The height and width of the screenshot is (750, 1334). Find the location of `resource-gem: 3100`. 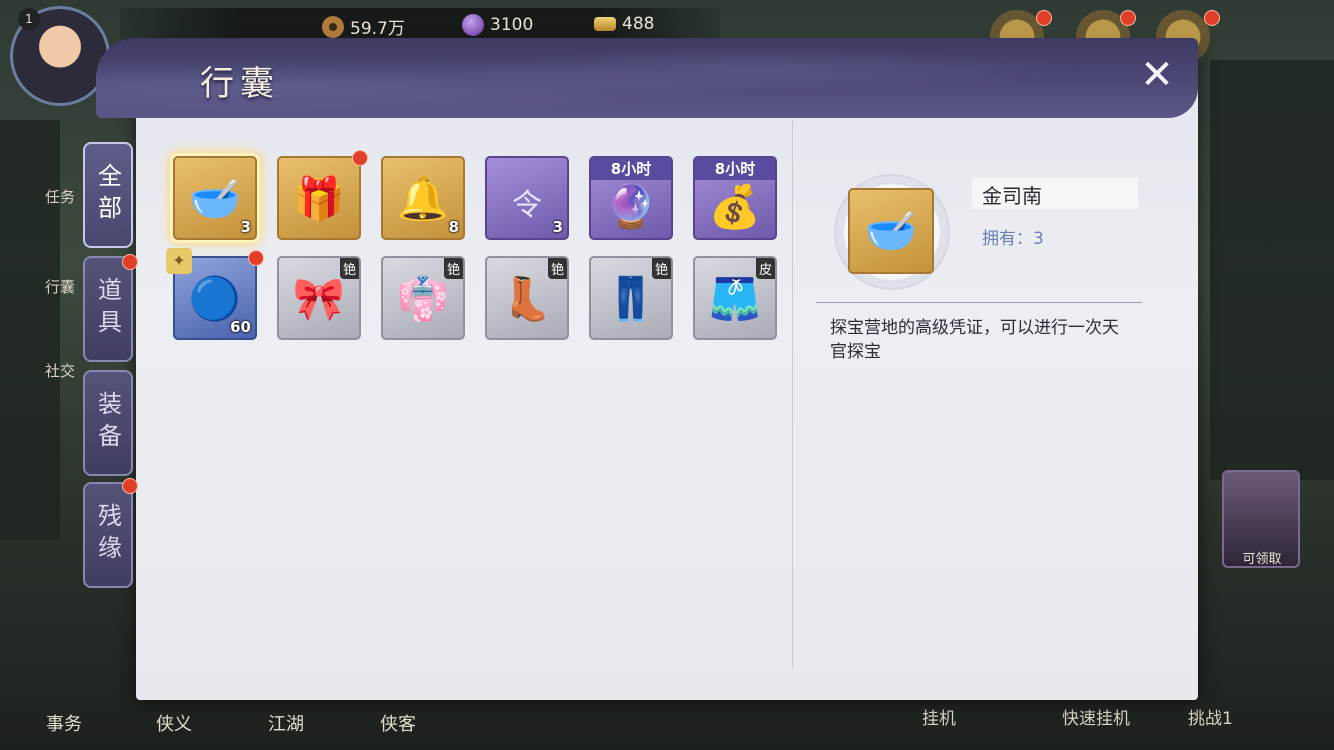

resource-gem: 3100 is located at coordinates (497, 25).